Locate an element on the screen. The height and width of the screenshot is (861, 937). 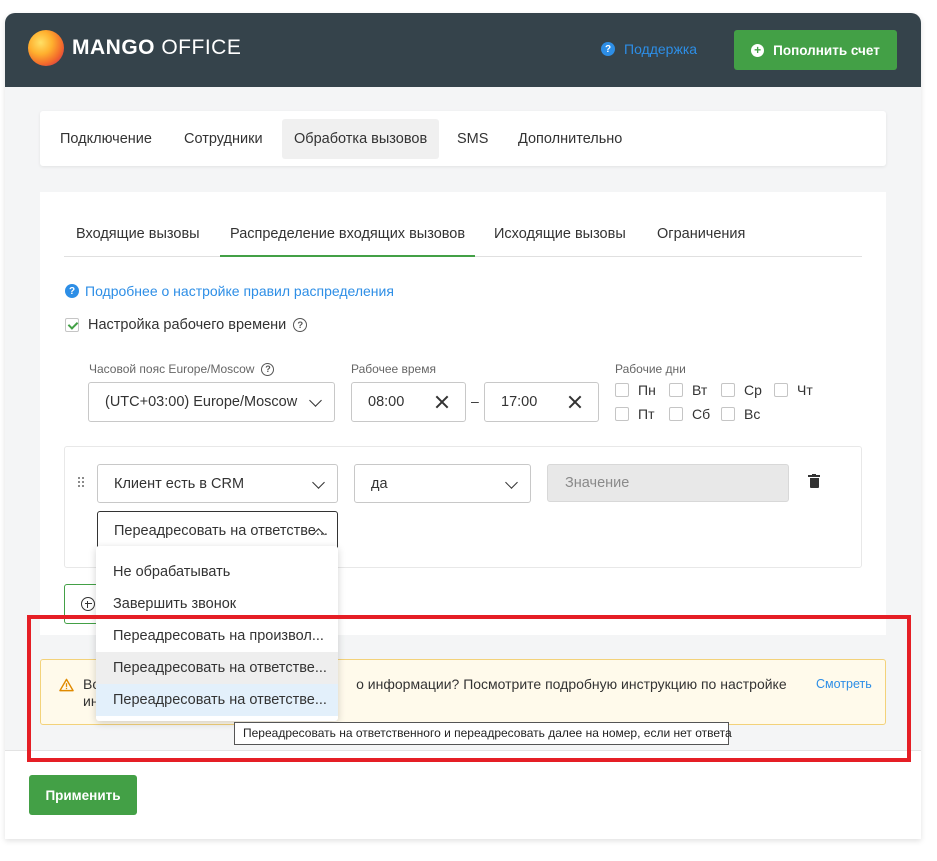
timezone-value: (UTC+03:00) Europe/Moscow is located at coordinates (201, 402).